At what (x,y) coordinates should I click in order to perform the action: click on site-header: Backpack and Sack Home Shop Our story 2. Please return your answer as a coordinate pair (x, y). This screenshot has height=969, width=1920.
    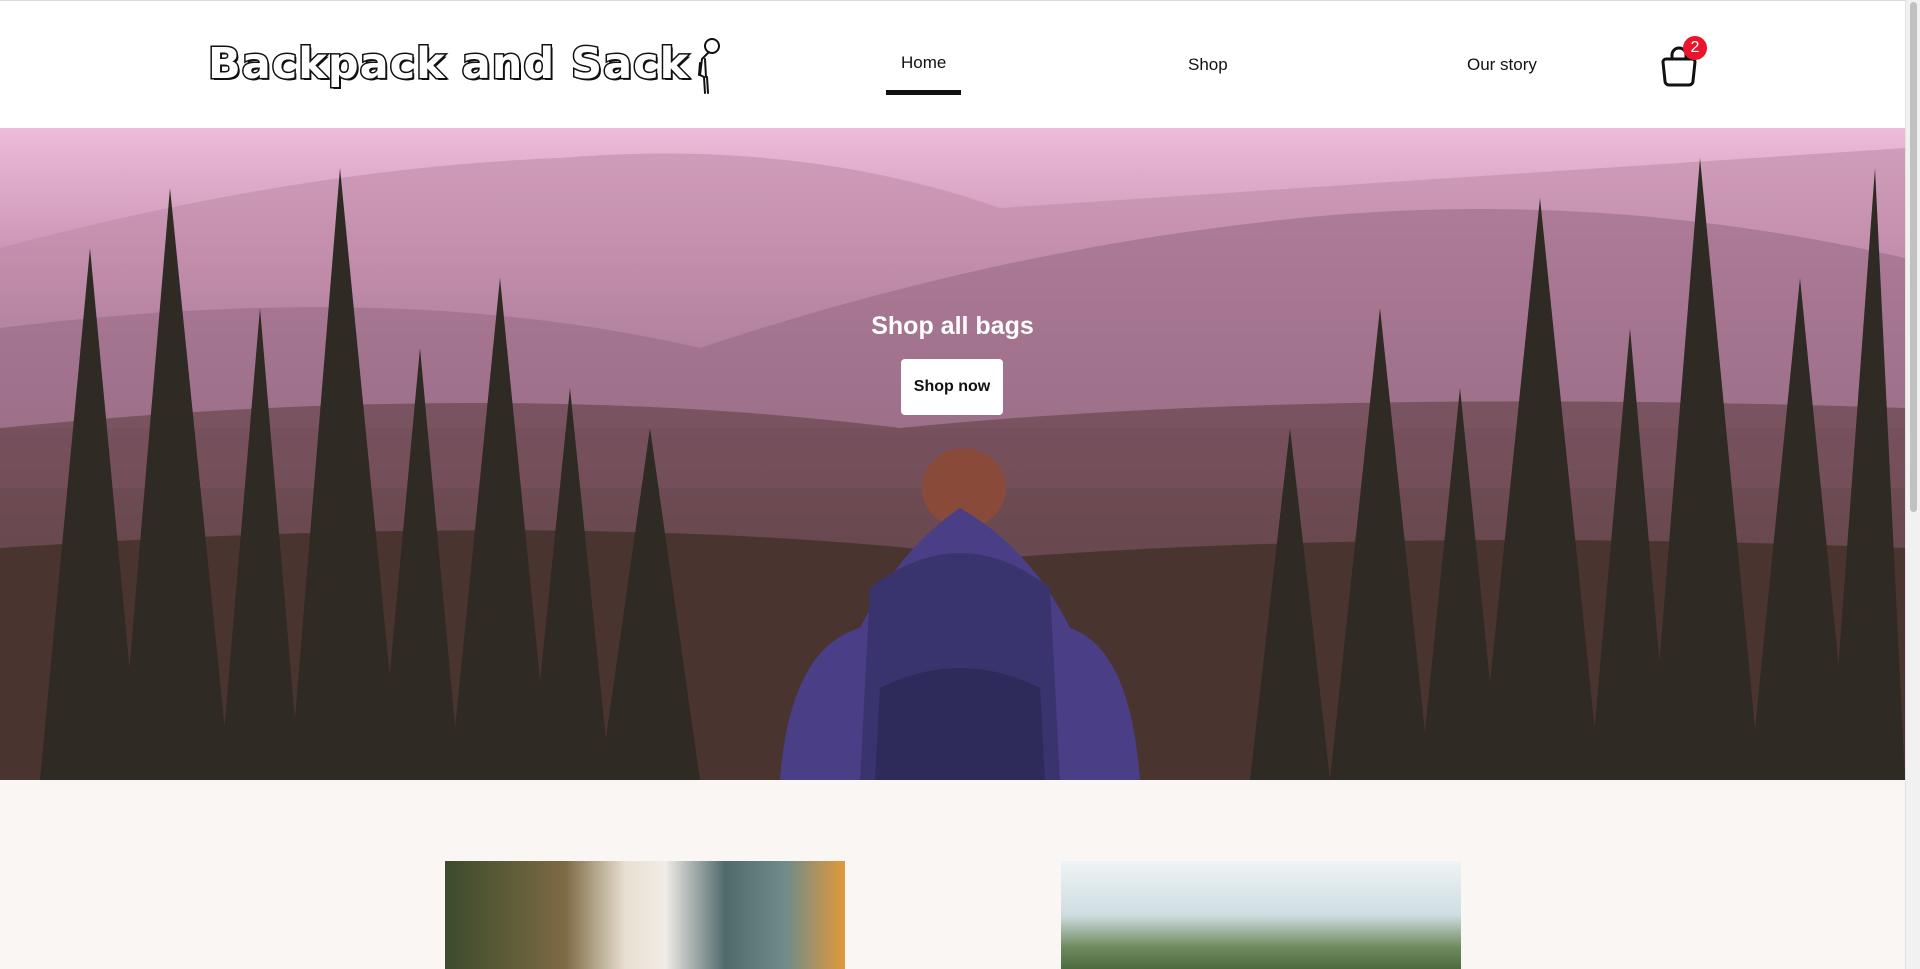
    Looking at the image, I should click on (952, 64).